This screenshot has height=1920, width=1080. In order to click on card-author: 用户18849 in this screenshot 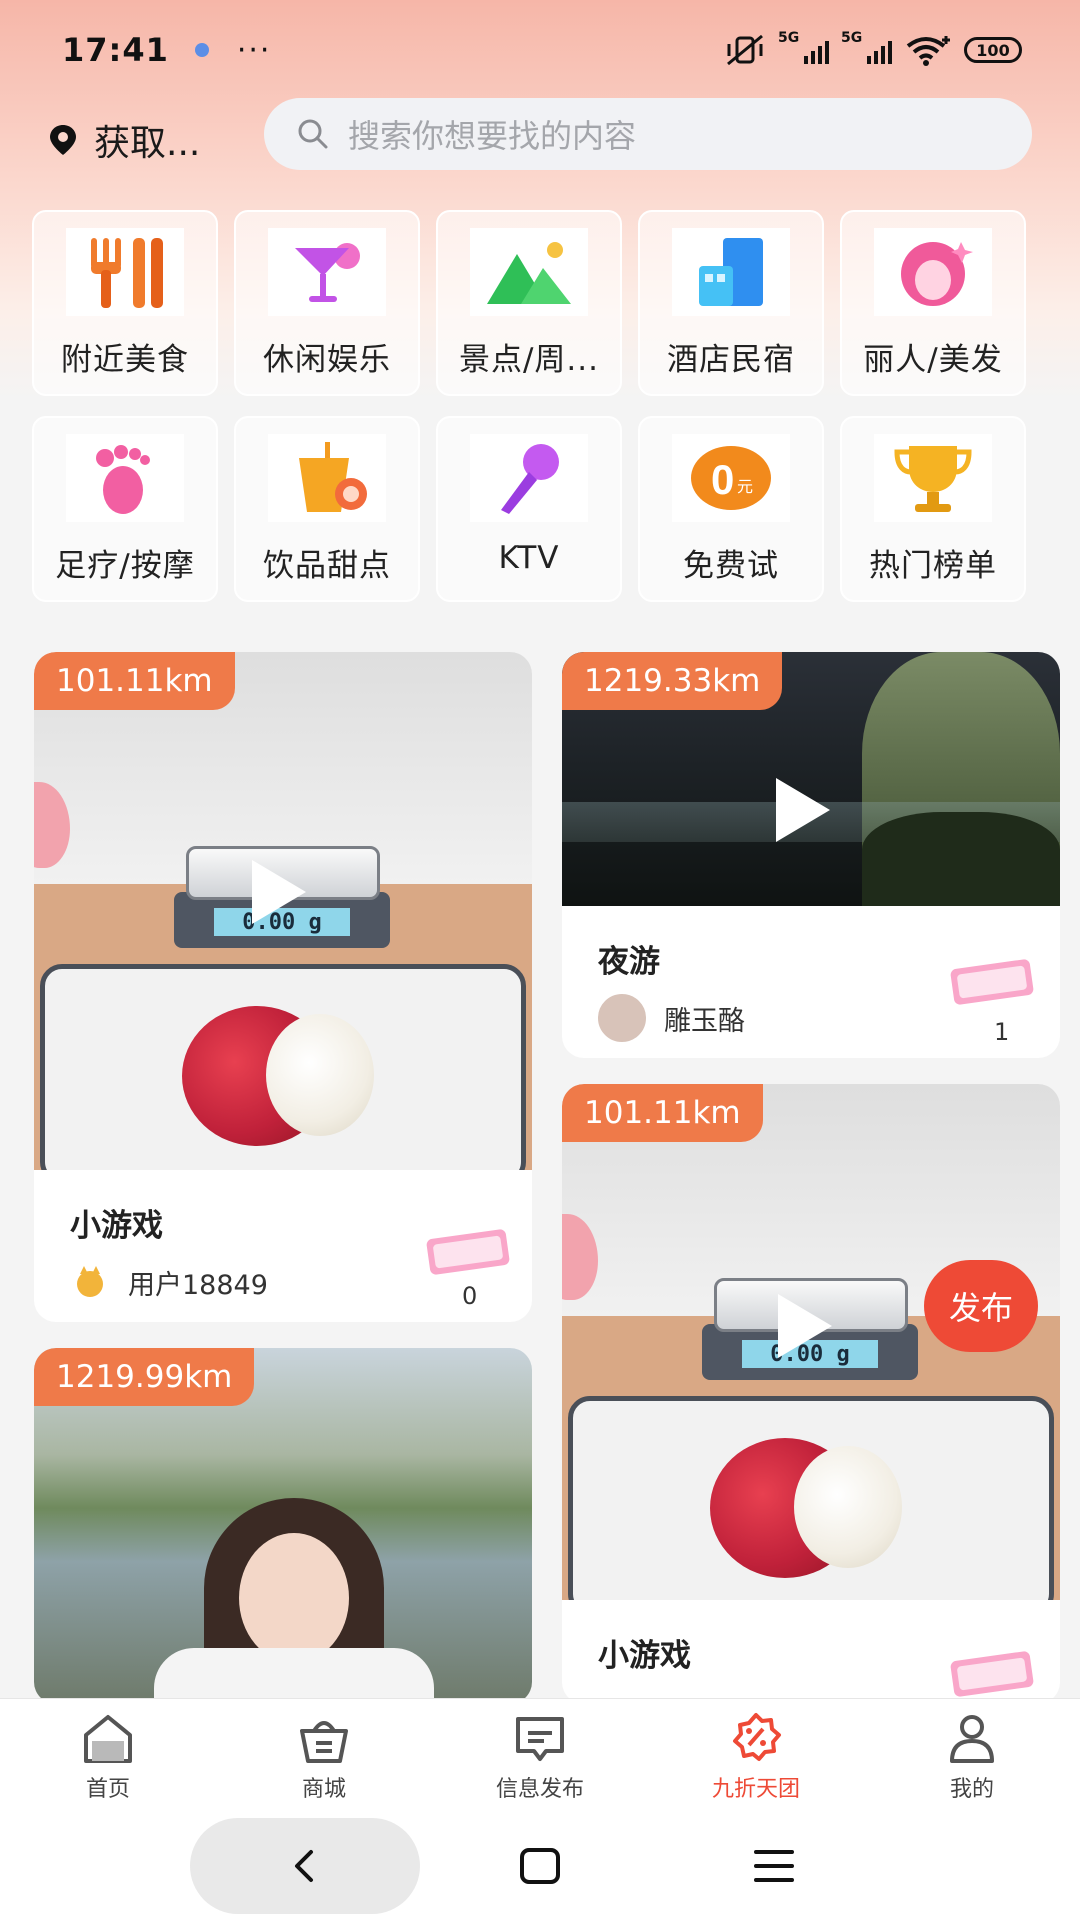, I will do `click(168, 1282)`.